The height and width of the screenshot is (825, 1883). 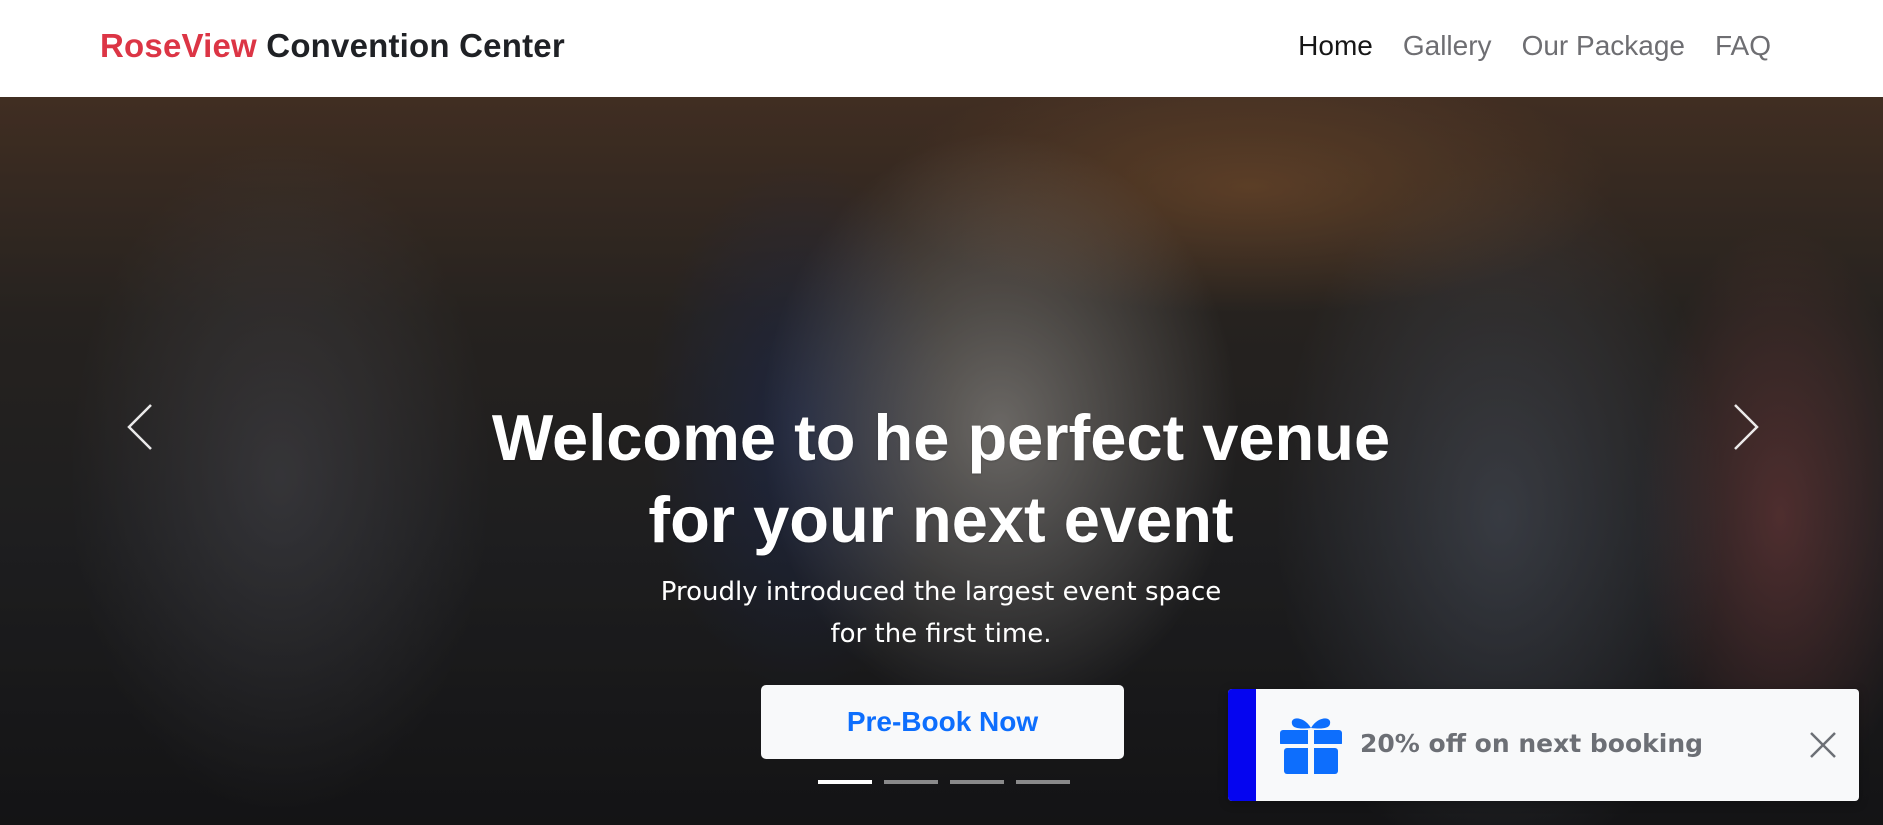 What do you see at coordinates (941, 634) in the screenshot?
I see `hero-subtitle-line-2: for the first time.` at bounding box center [941, 634].